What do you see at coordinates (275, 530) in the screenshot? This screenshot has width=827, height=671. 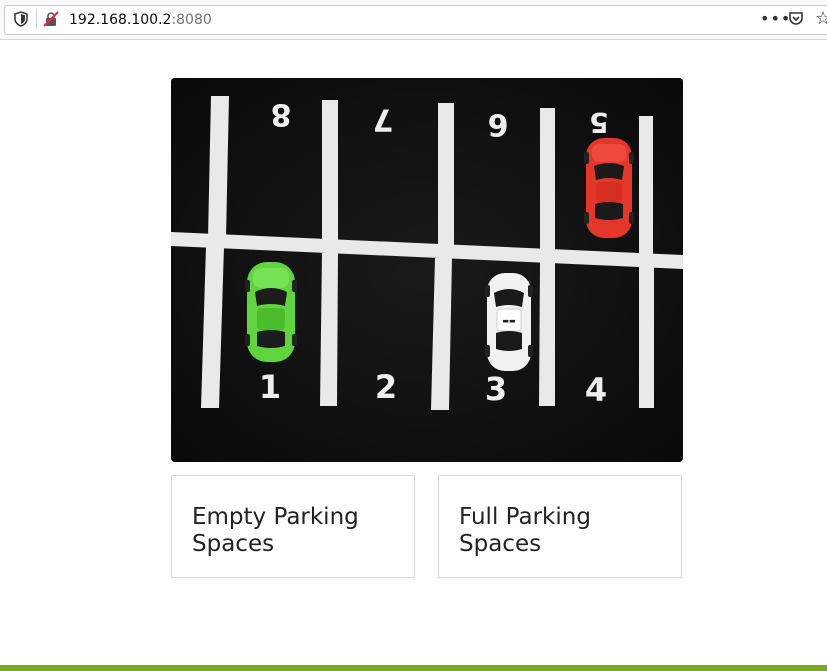 I see `empty-parking-spaces-label: Empty Parking Spaces` at bounding box center [275, 530].